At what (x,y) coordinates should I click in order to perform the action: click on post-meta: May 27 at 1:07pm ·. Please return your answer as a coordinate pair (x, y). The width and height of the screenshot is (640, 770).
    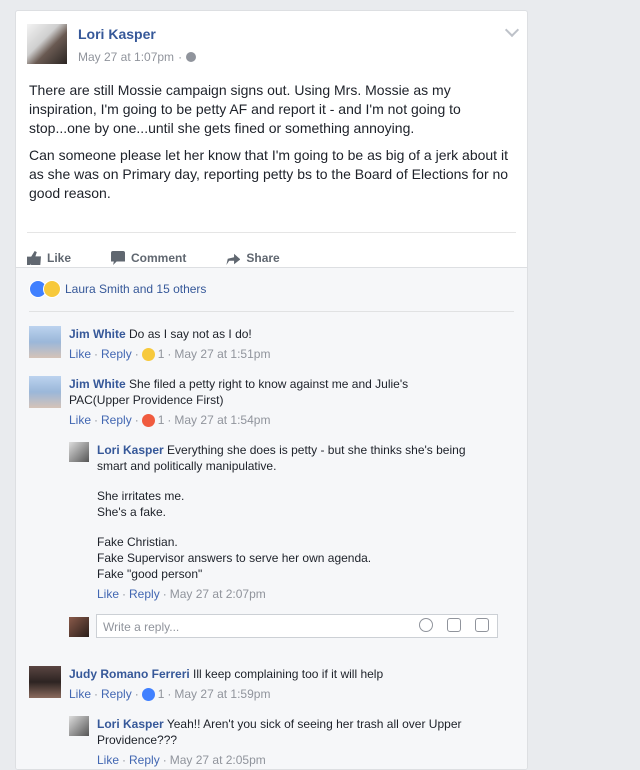
    Looking at the image, I should click on (137, 57).